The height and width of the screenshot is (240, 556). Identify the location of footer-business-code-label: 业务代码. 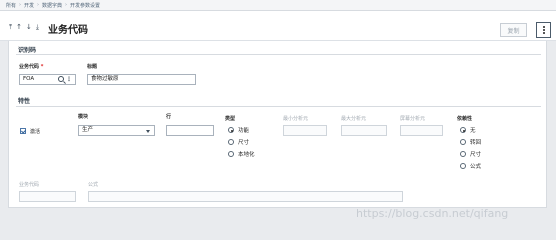
(29, 185).